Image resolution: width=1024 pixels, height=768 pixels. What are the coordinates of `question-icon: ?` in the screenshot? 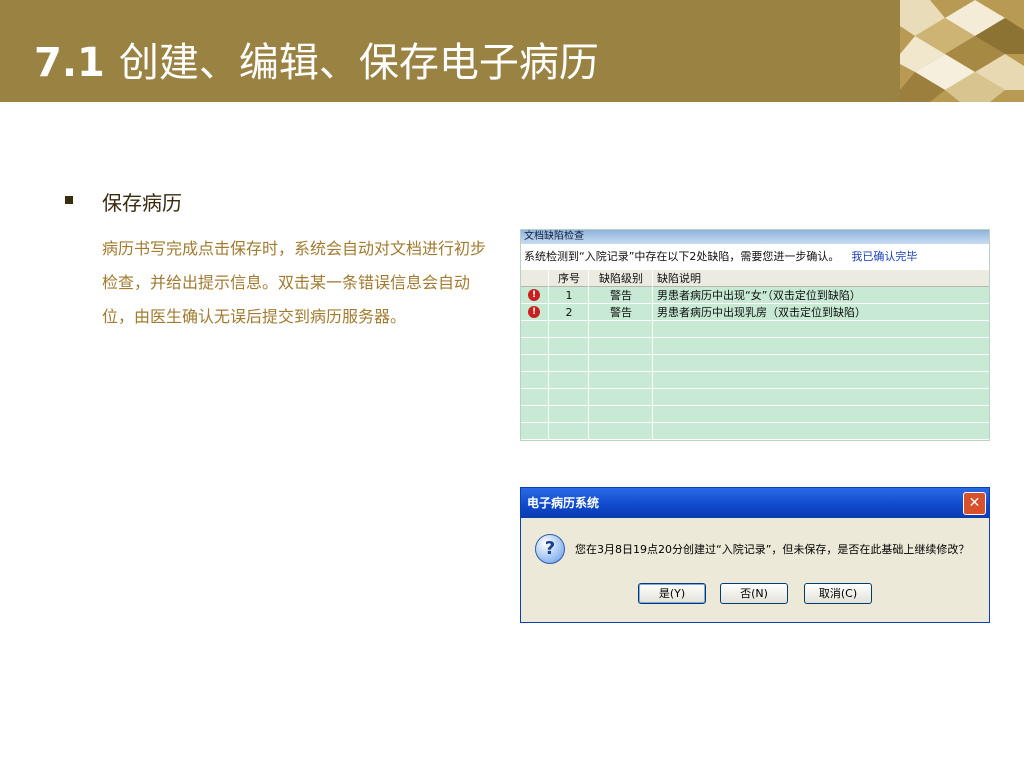 It's located at (550, 549).